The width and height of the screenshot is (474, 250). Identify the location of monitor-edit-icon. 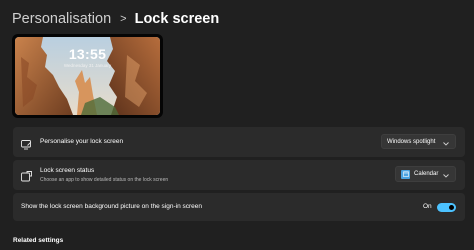
(26, 146).